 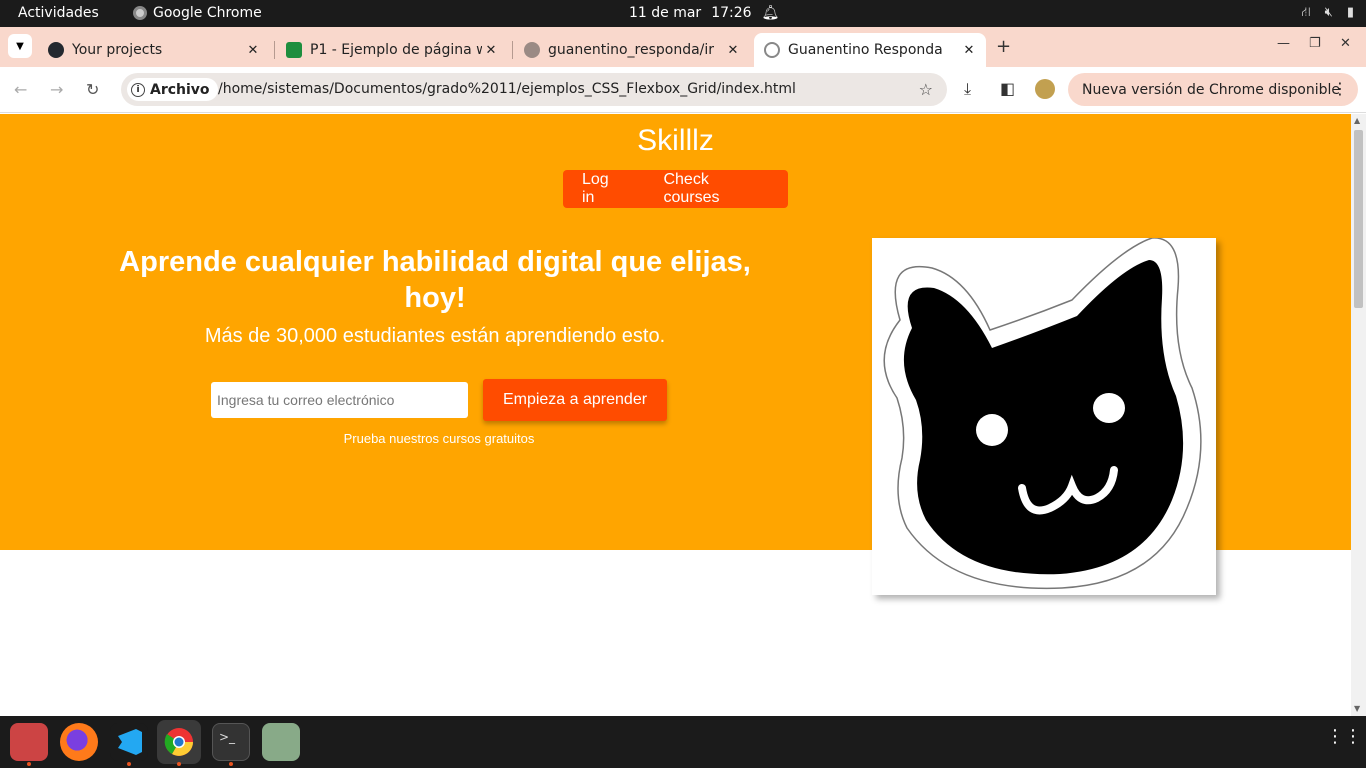 I want to click on files-icon, so click(x=29, y=742).